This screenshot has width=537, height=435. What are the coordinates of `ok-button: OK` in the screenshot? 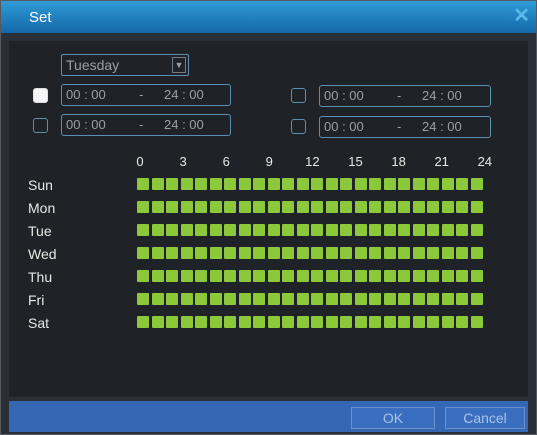 It's located at (393, 418).